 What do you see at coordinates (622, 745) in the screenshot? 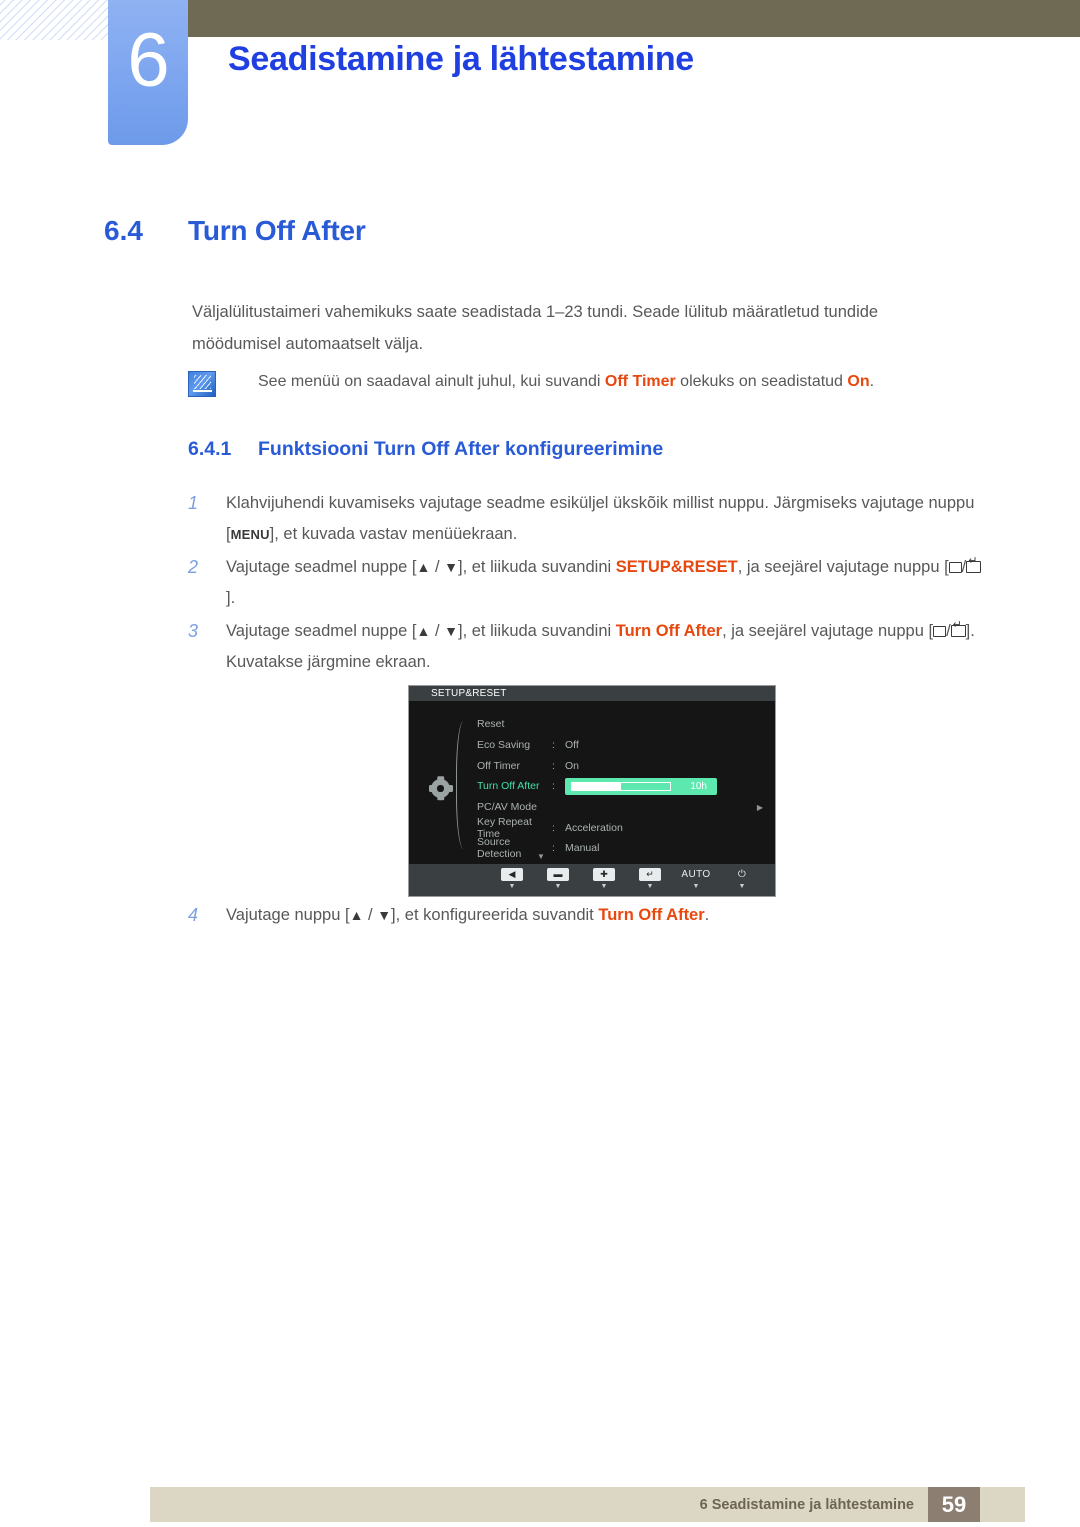
I see `osd-row: Eco Saving: Off` at bounding box center [622, 745].